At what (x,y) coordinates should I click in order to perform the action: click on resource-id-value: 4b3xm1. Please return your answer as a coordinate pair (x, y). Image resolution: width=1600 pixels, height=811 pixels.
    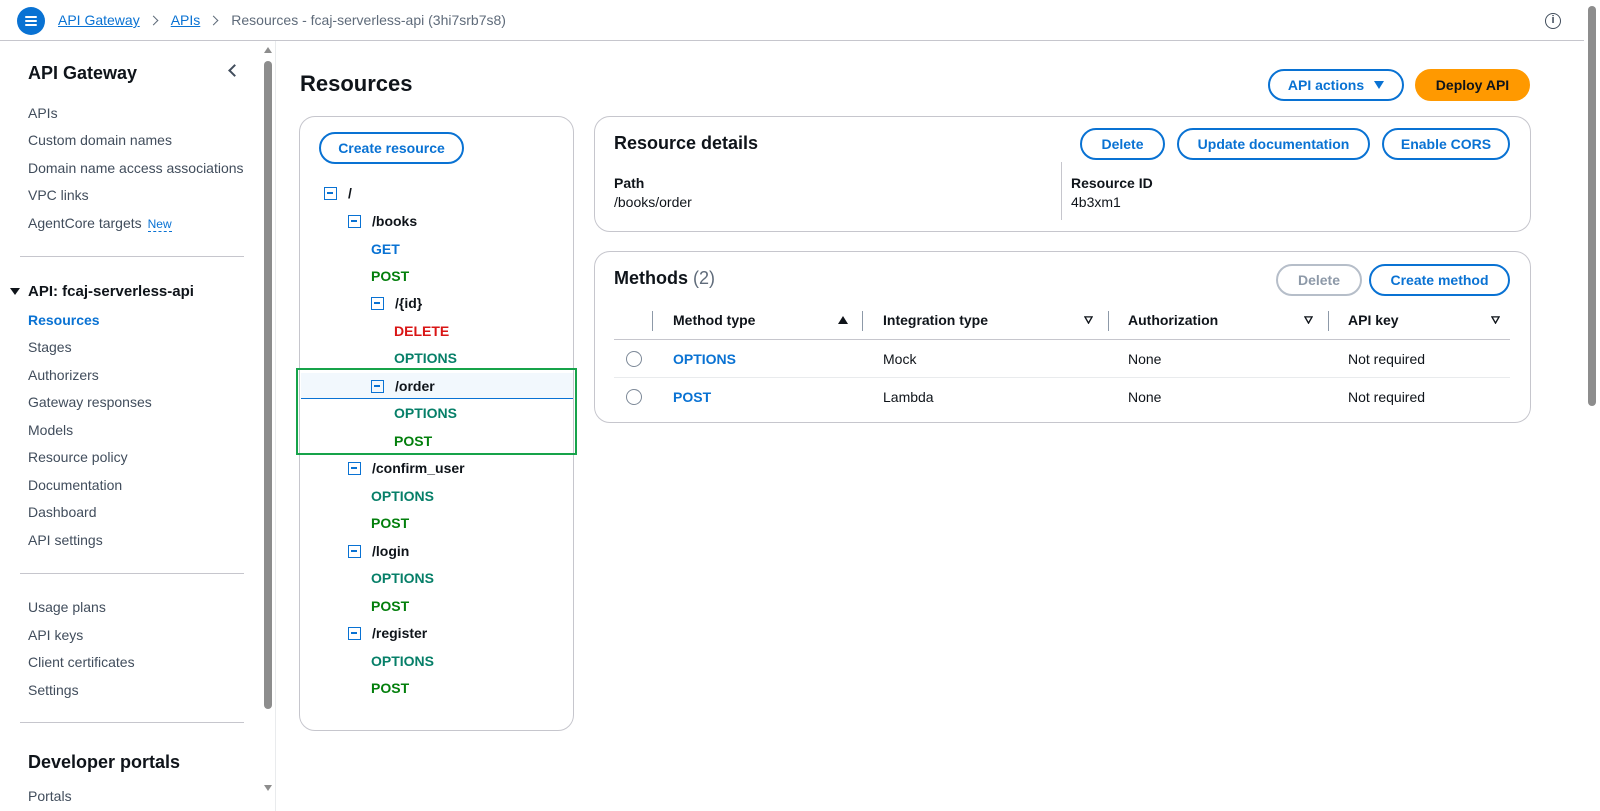
    Looking at the image, I should click on (1096, 202).